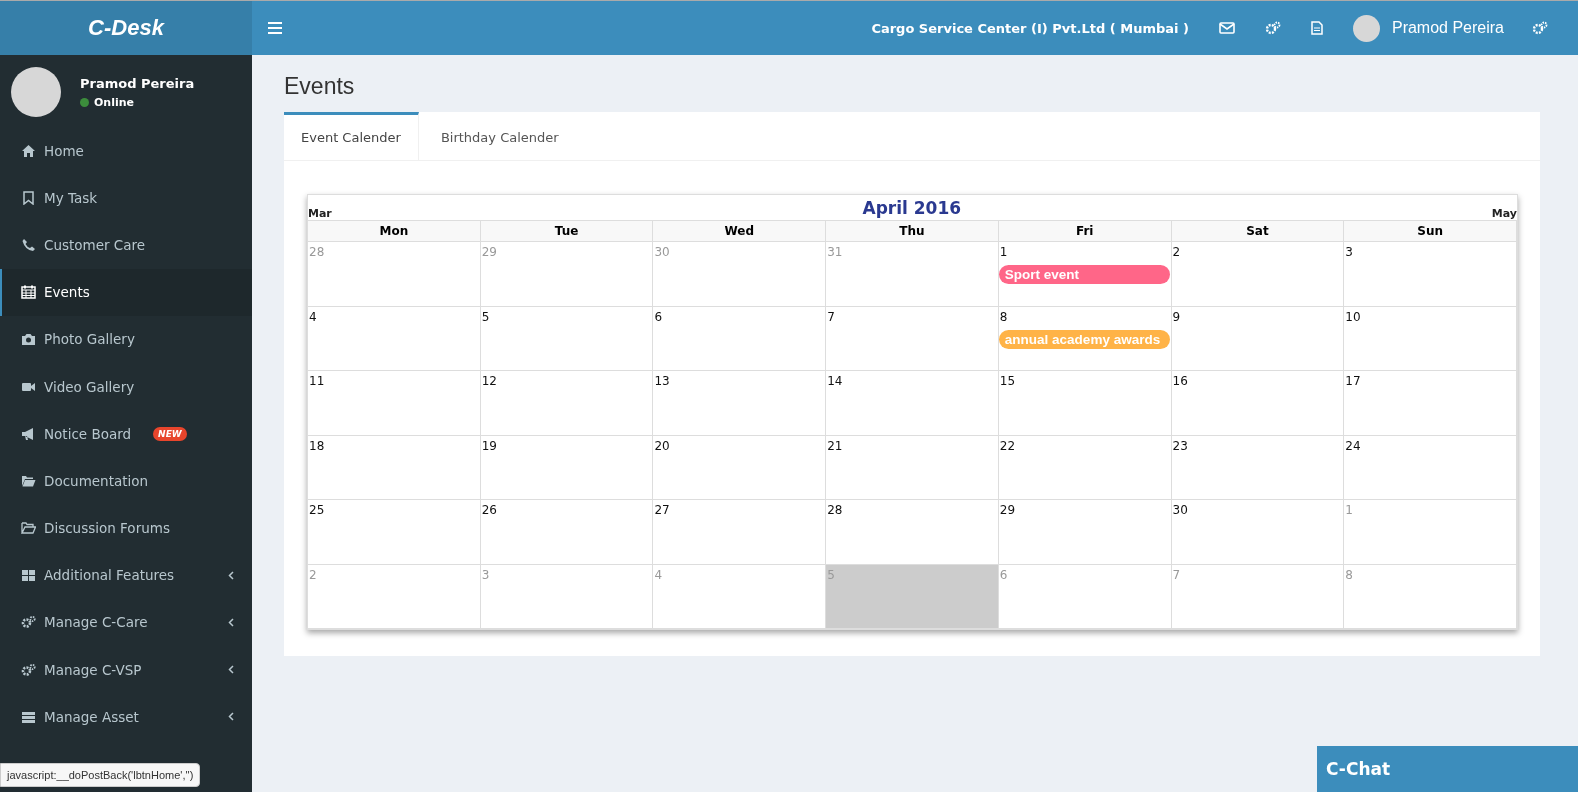 This screenshot has height=792, width=1578. I want to click on previous-month-link: Mar, so click(320, 213).